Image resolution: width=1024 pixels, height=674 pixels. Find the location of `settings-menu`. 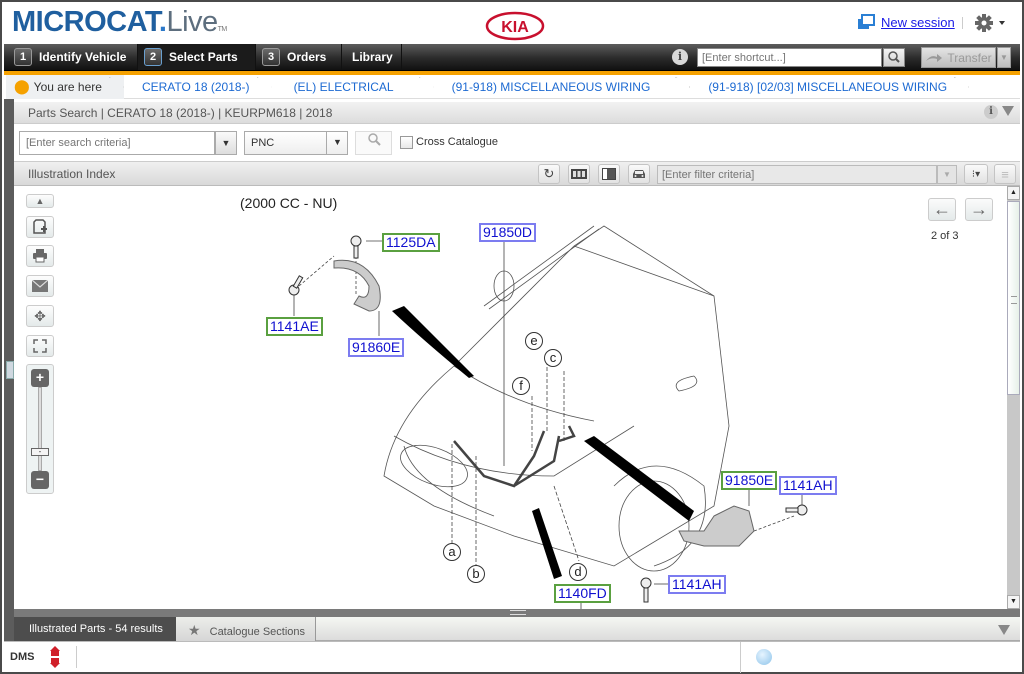

settings-menu is located at coordinates (991, 24).